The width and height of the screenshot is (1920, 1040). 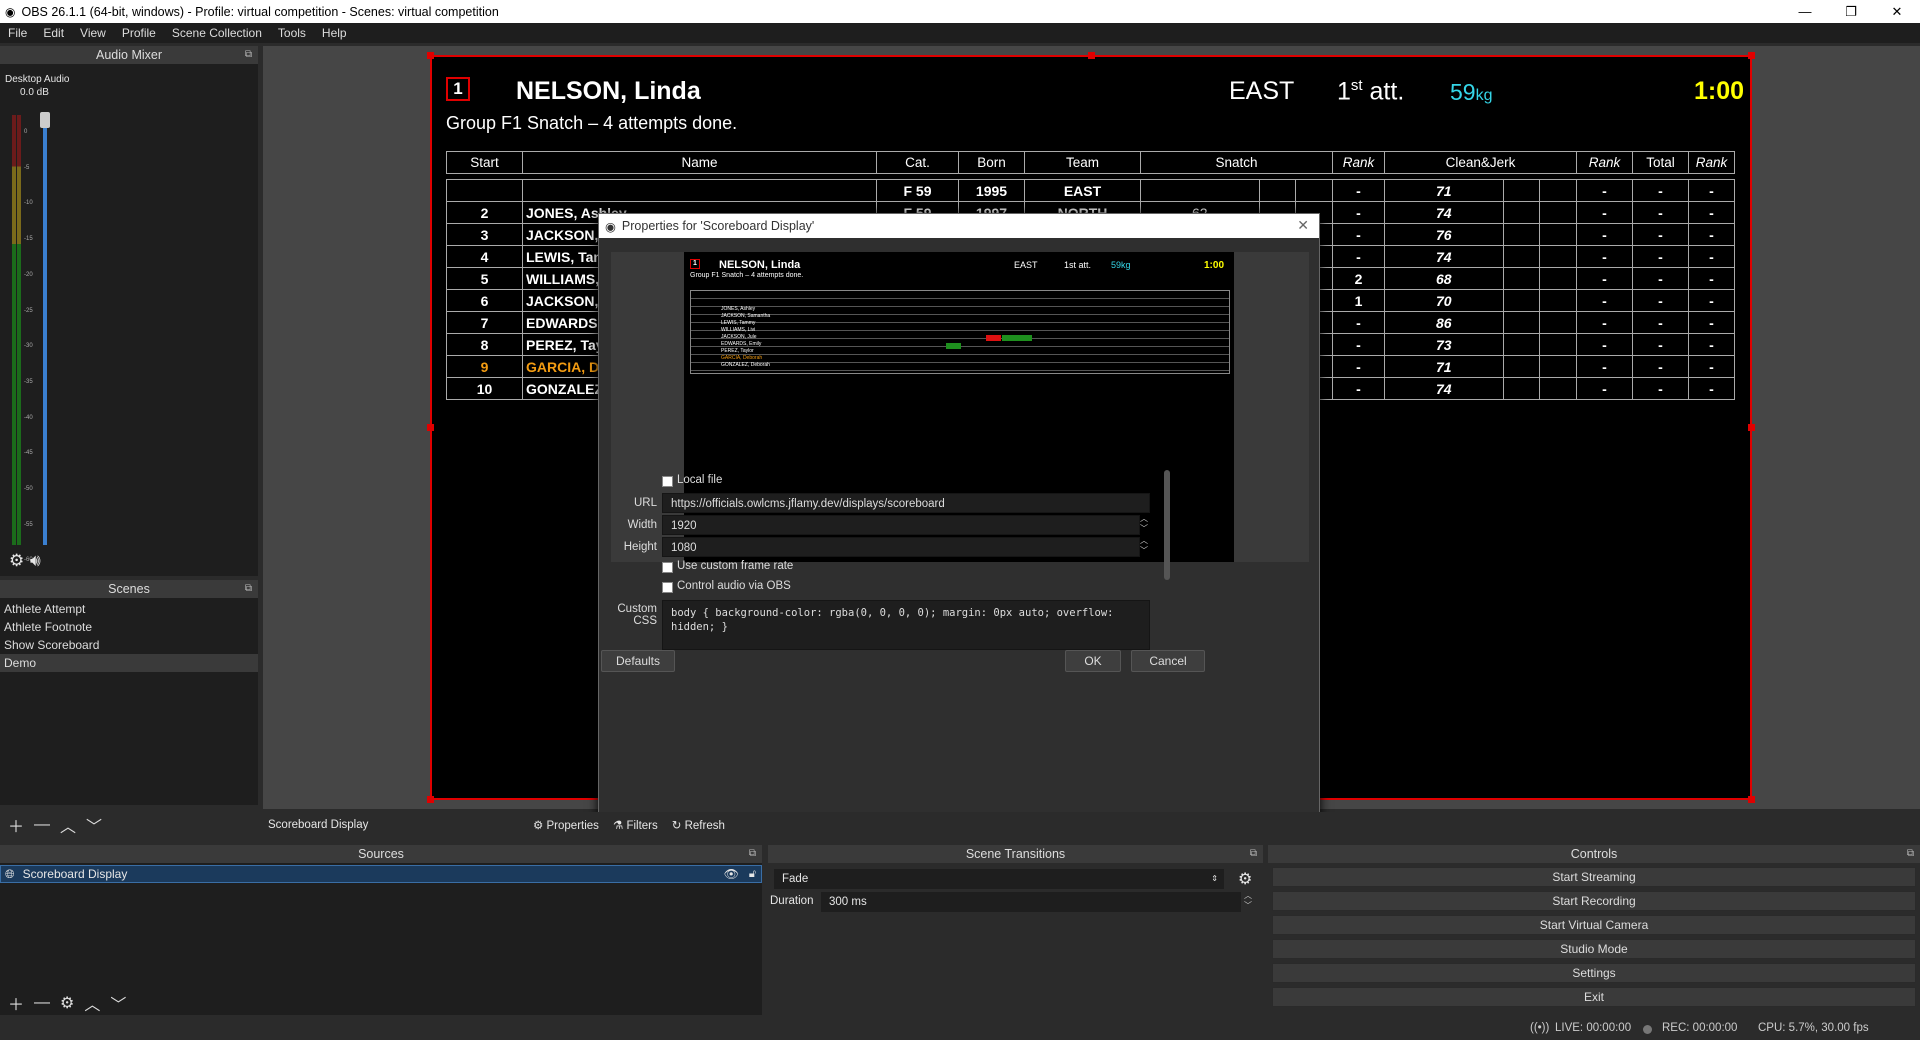 I want to click on scoreboard-cell: 6, so click(x=484, y=300).